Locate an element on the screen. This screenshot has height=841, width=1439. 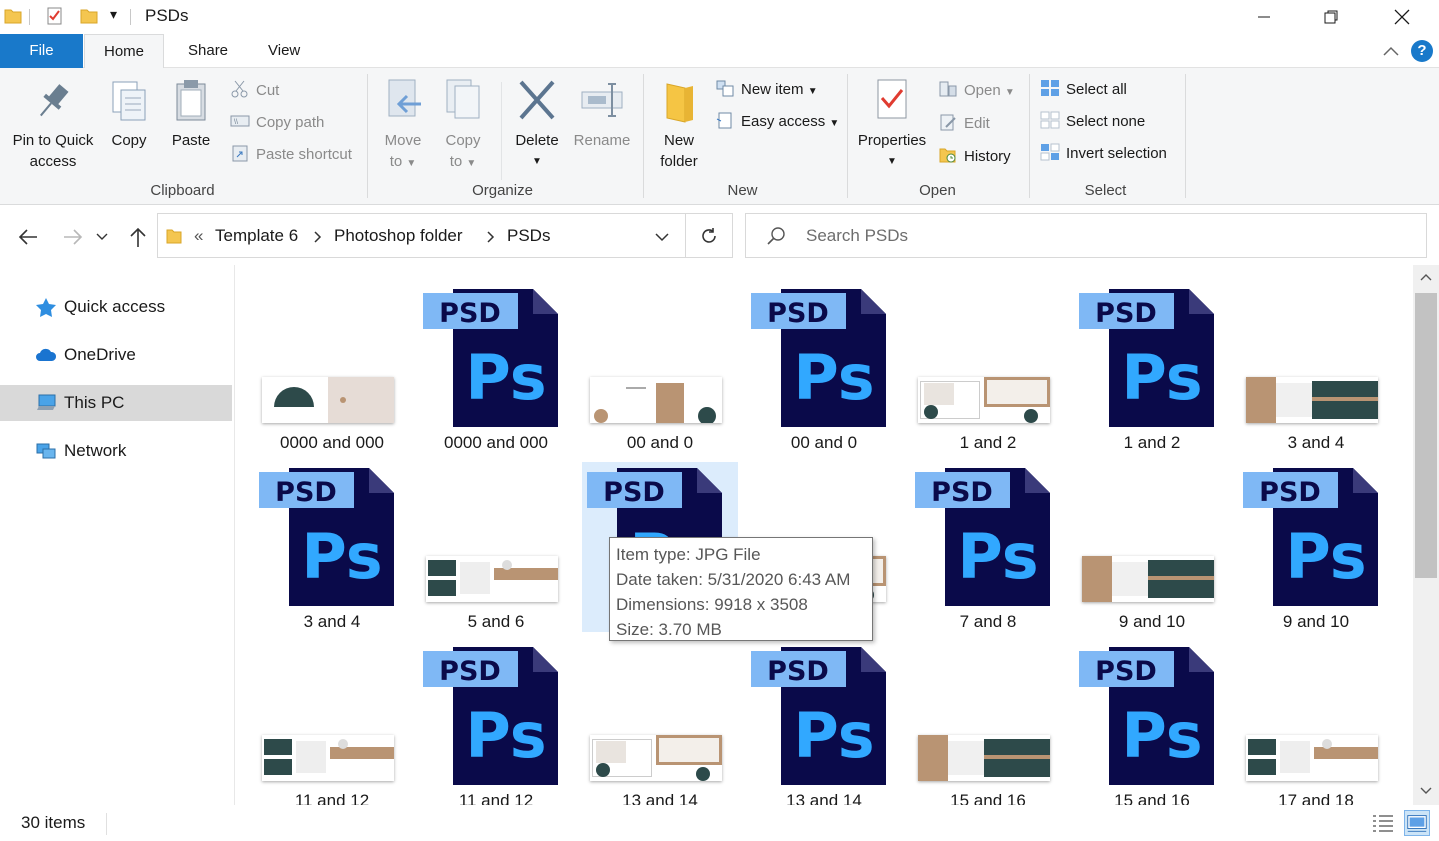
copy-to-button: Copy to ▼ is located at coordinates (463, 125).